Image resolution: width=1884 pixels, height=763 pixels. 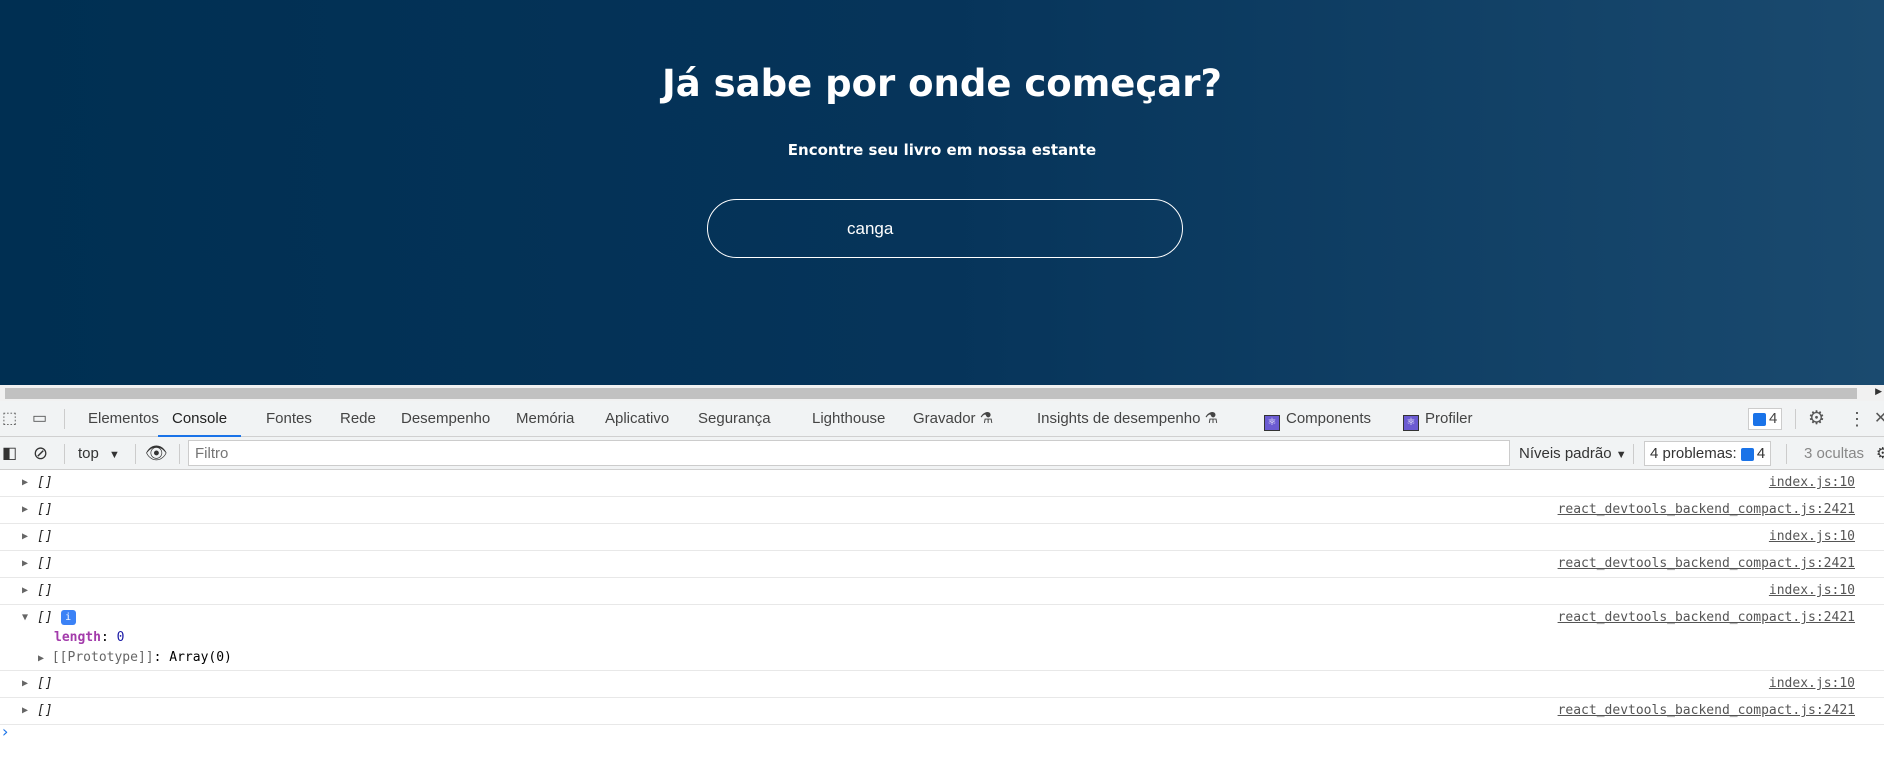 What do you see at coordinates (1834, 453) in the screenshot?
I see `hidden-count: 3 ocultas` at bounding box center [1834, 453].